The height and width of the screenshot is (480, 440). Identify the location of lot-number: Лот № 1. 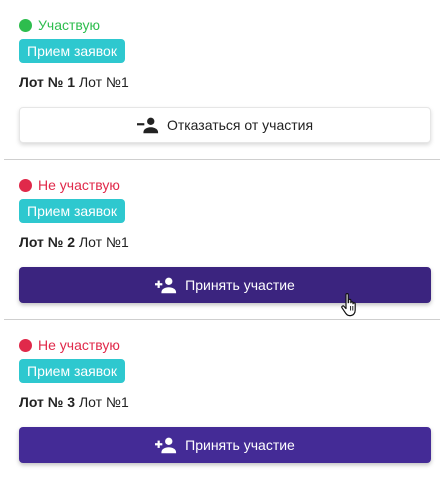
(47, 82).